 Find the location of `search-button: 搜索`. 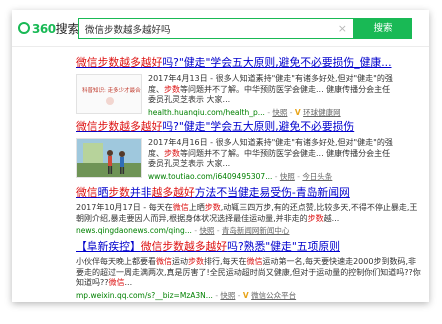

search-button: 搜索 is located at coordinates (383, 28).